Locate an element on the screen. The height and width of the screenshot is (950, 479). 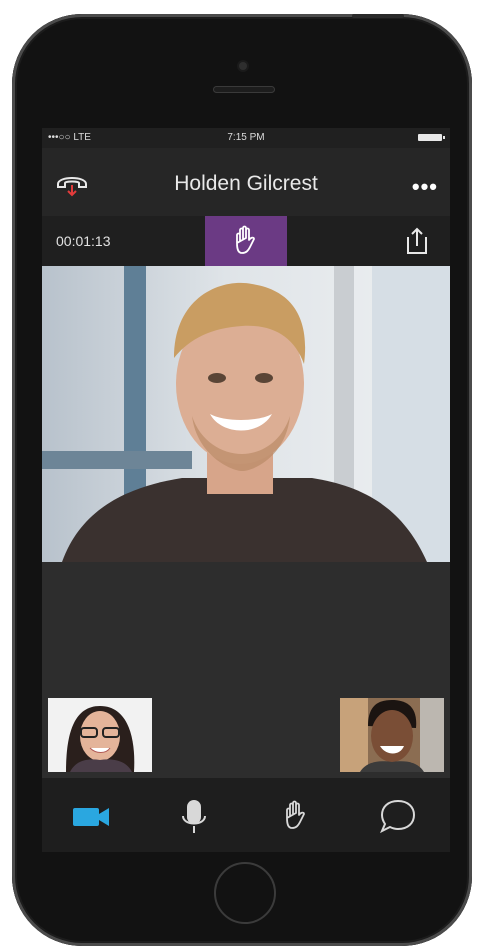
hand-icon is located at coordinates (296, 816).